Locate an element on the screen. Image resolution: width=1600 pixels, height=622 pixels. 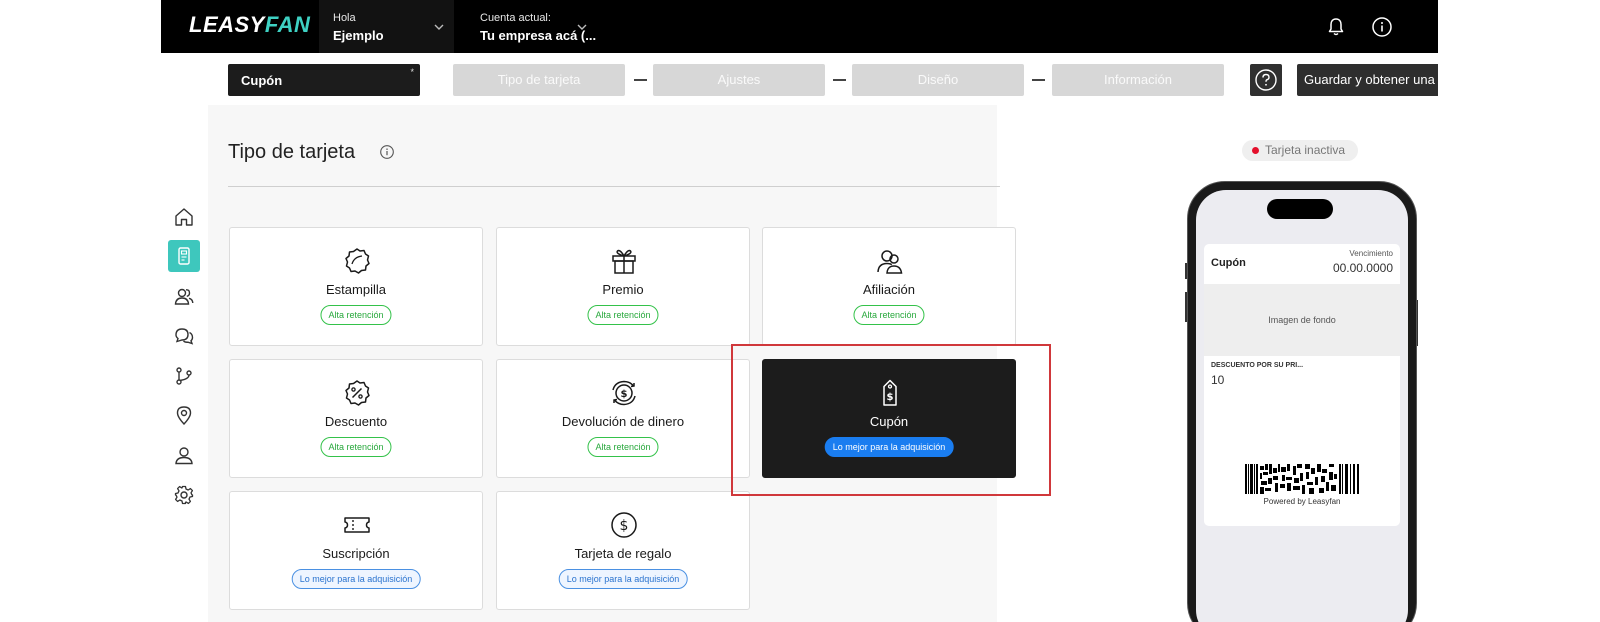
sidebar-item-customers is located at coordinates (184, 296).